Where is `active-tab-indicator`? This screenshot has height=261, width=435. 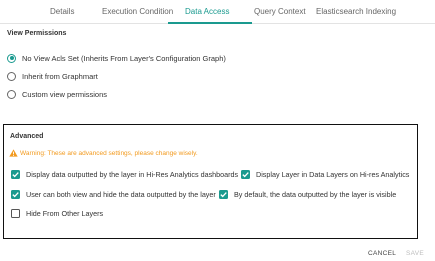 active-tab-indicator is located at coordinates (210, 23).